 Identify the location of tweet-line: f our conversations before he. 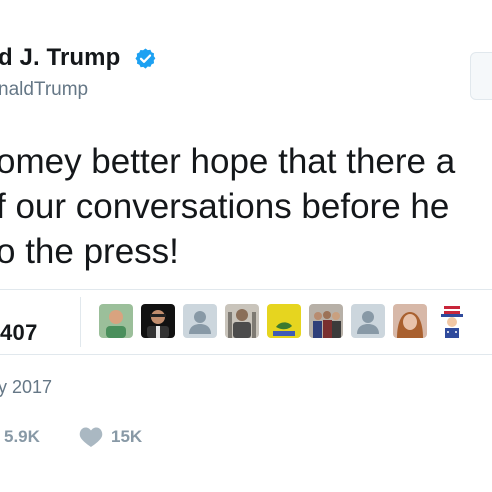
(225, 206).